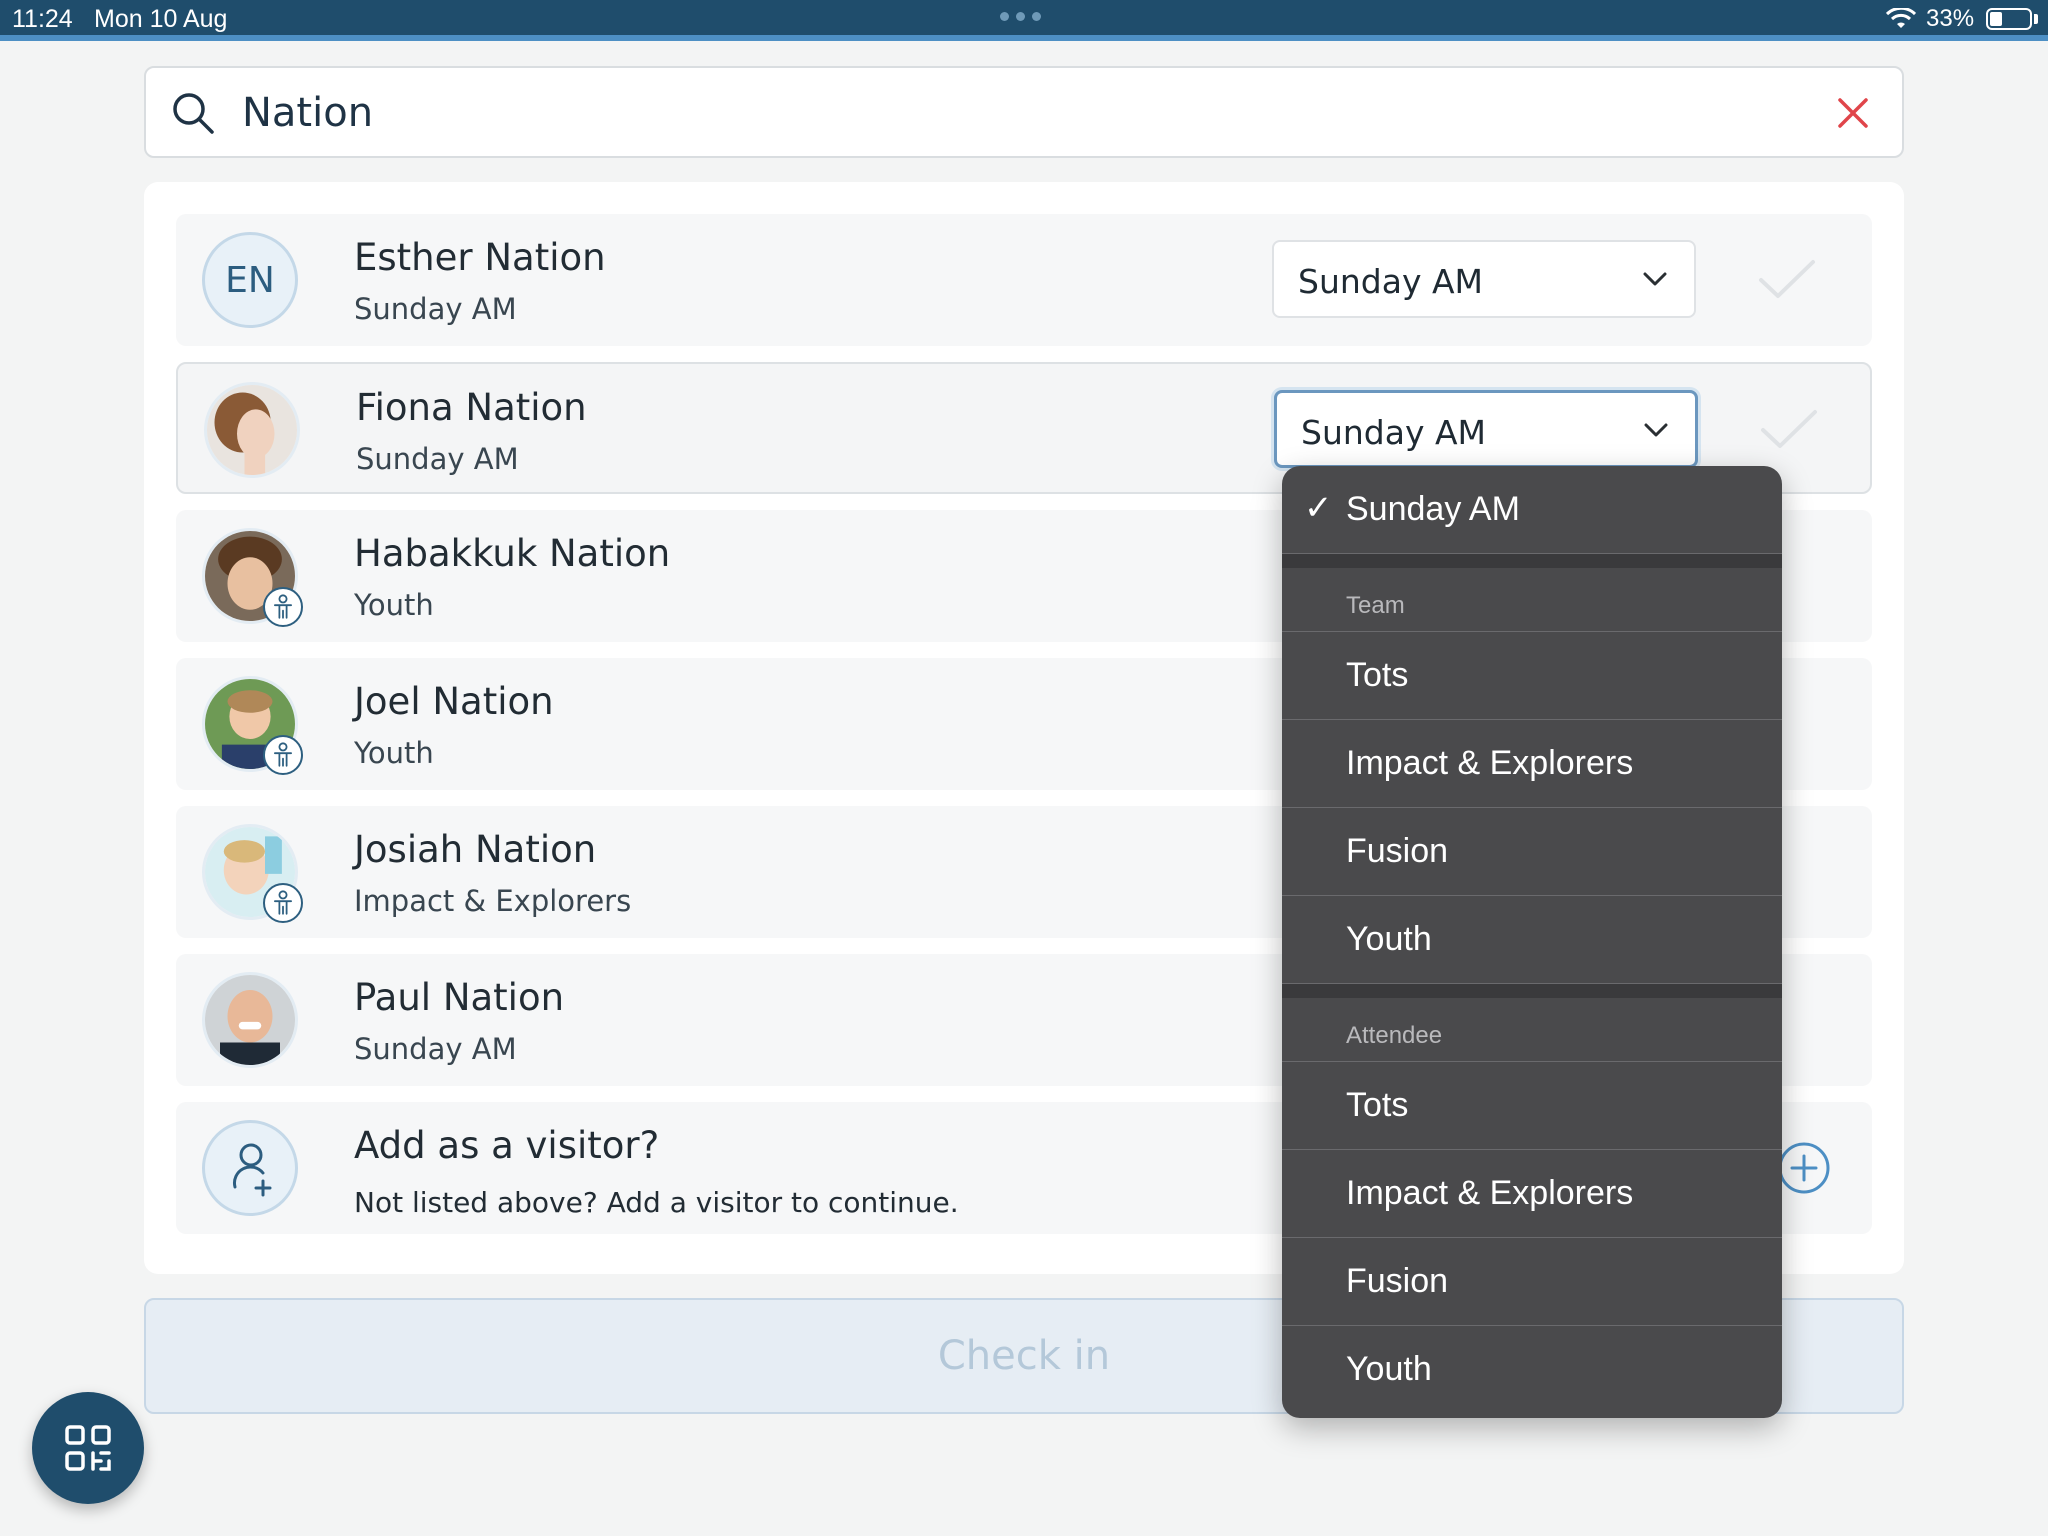  I want to click on status-bar: 11:24 Mon 10 Aug 33%, so click(1024, 20).